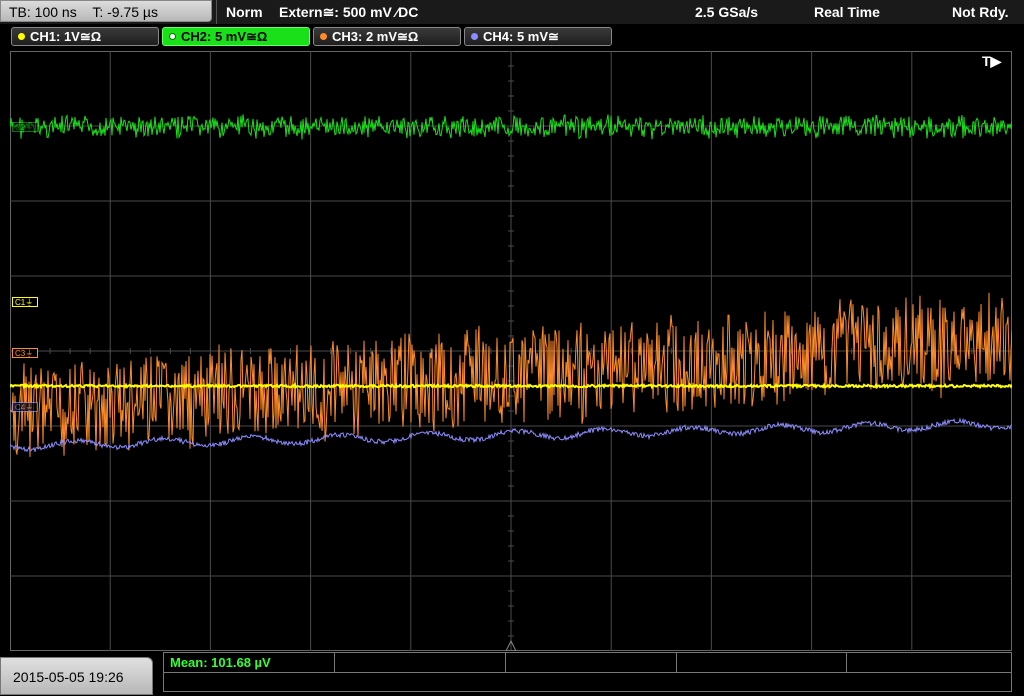 This screenshot has height=696, width=1024. I want to click on ch1-dot-icon, so click(21, 36).